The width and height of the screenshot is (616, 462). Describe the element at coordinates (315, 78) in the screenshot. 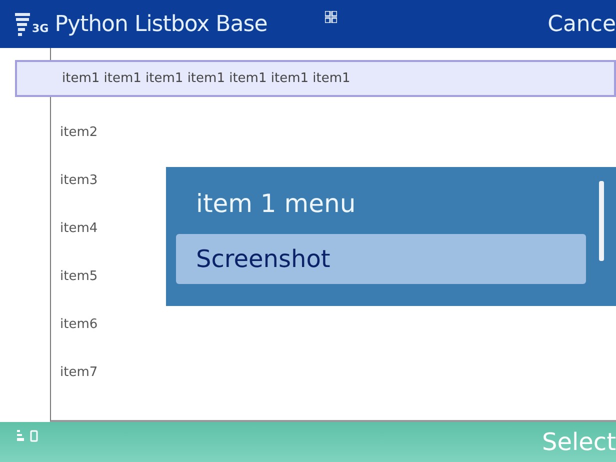

I see `list-item: item1 item1 item1 item1 item1 item1 item1` at that location.